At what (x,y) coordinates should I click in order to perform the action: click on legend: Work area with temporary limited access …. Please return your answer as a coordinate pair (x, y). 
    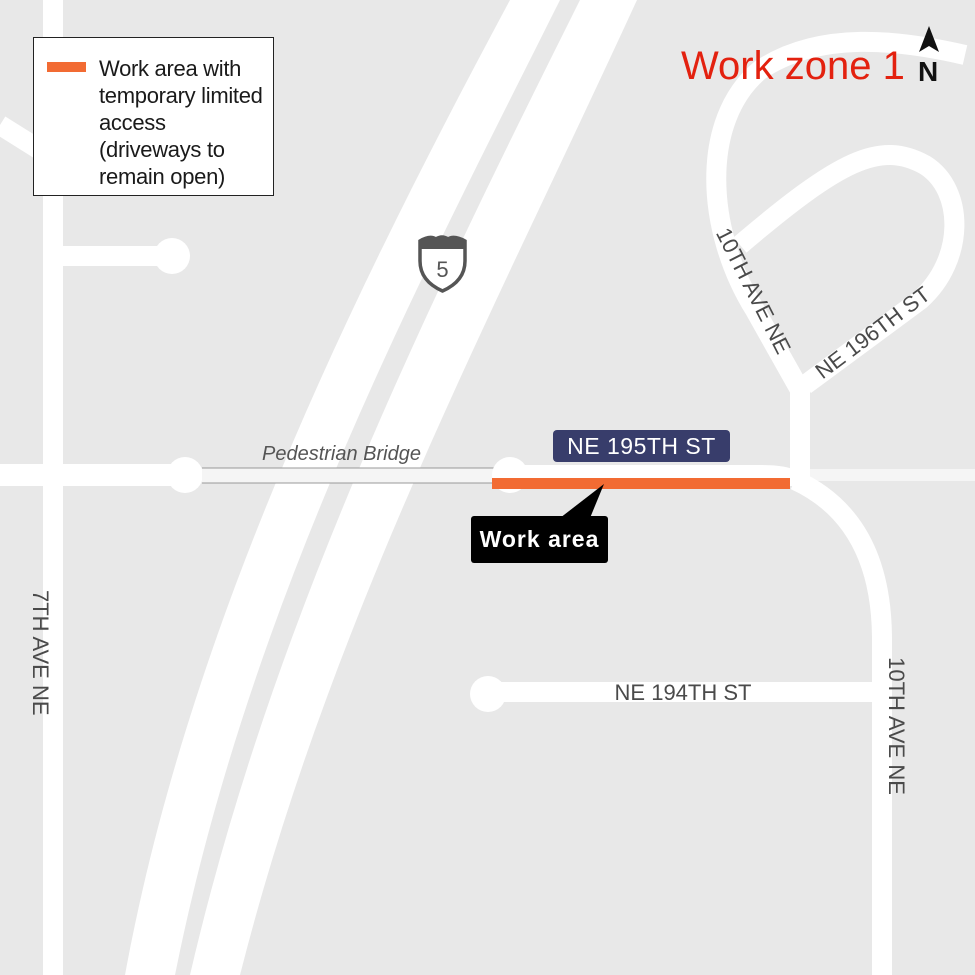
    Looking at the image, I should click on (153, 116).